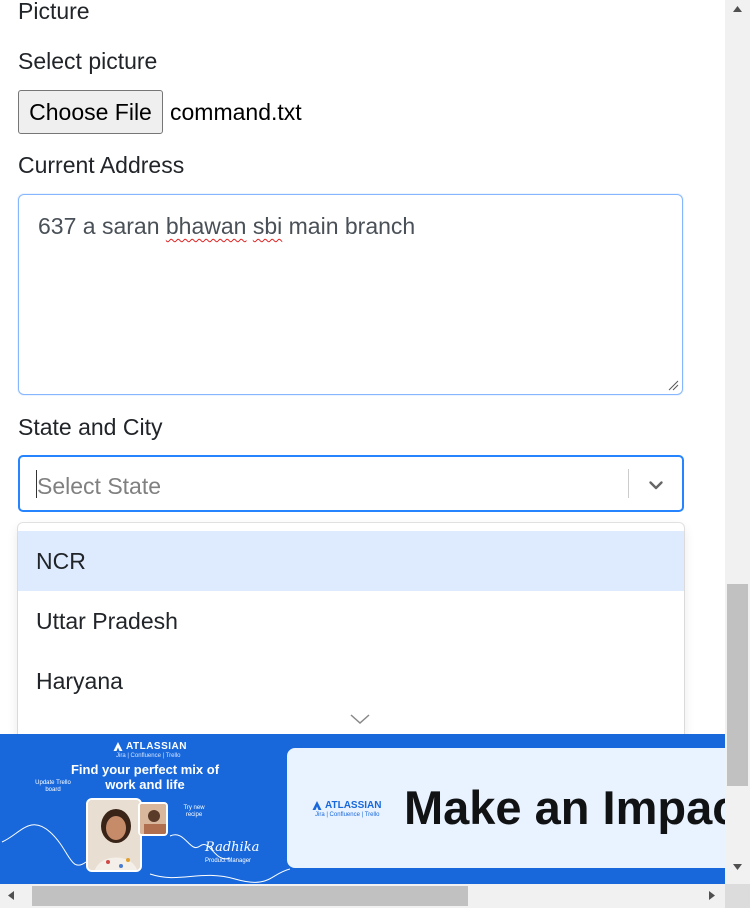 This screenshot has width=750, height=908. Describe the element at coordinates (236, 112) in the screenshot. I see `selected-file-name: command.txt` at that location.